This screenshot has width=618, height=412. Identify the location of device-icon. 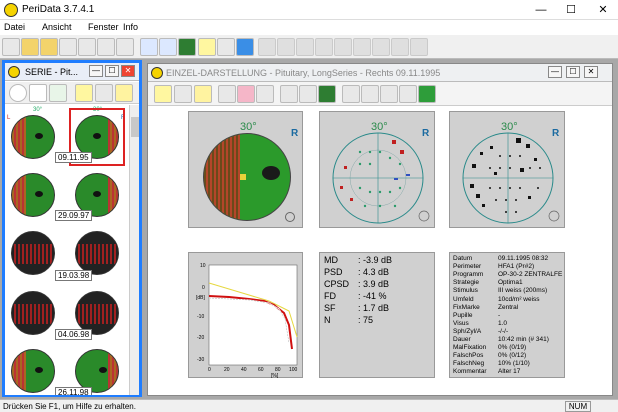
(267, 47).